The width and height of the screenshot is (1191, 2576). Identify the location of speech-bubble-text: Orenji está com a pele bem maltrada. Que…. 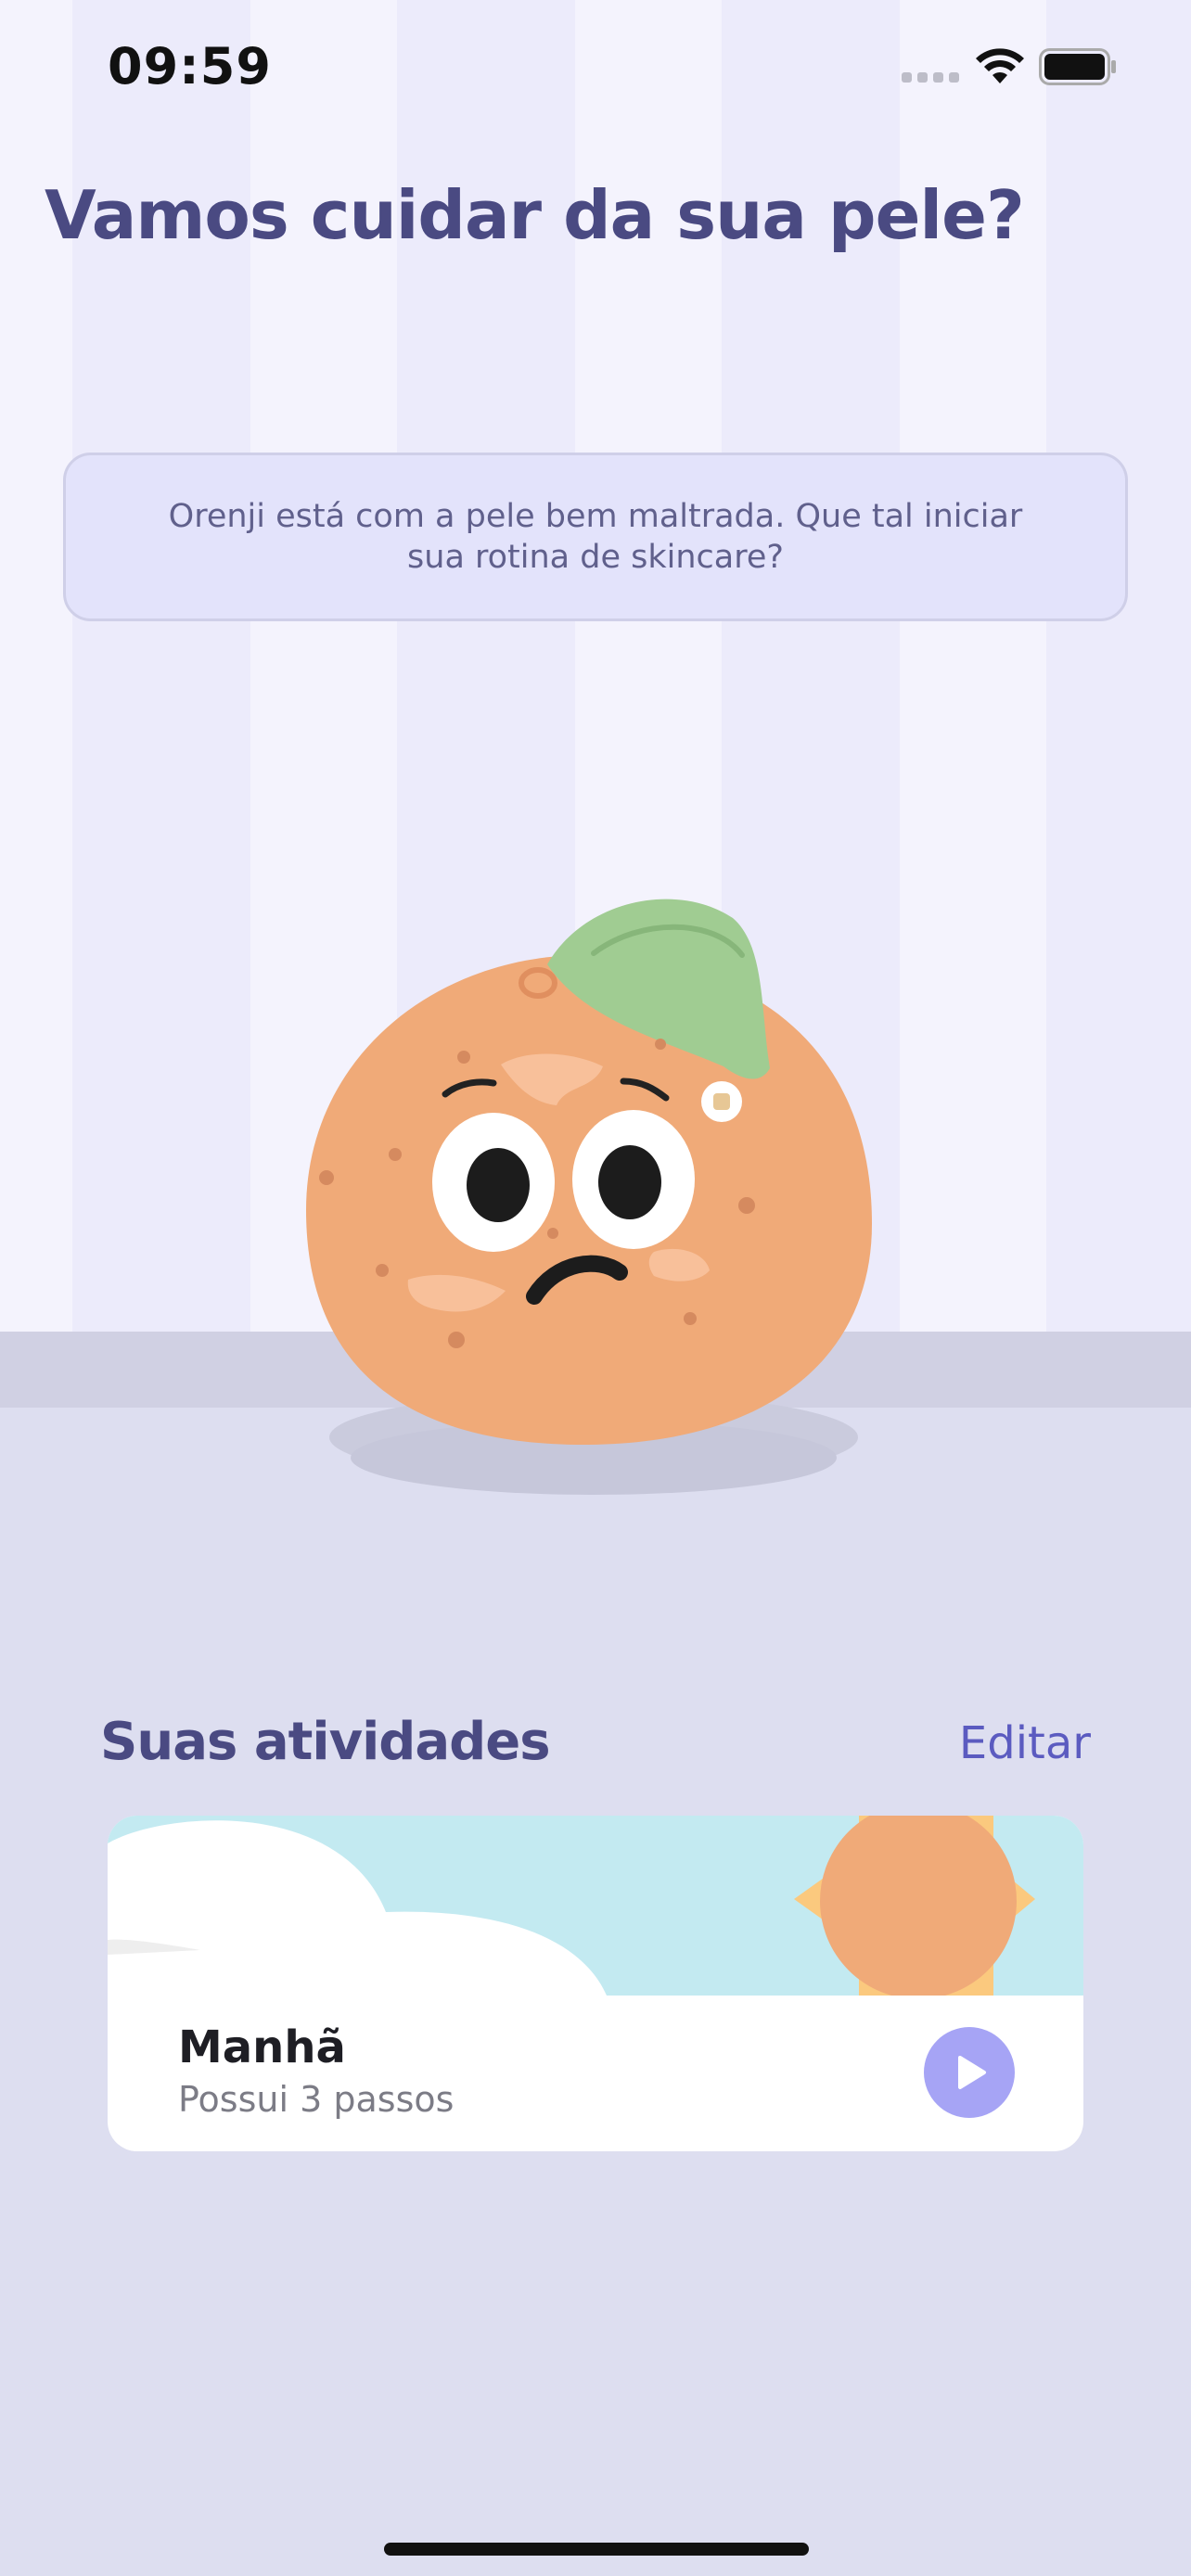
(595, 537).